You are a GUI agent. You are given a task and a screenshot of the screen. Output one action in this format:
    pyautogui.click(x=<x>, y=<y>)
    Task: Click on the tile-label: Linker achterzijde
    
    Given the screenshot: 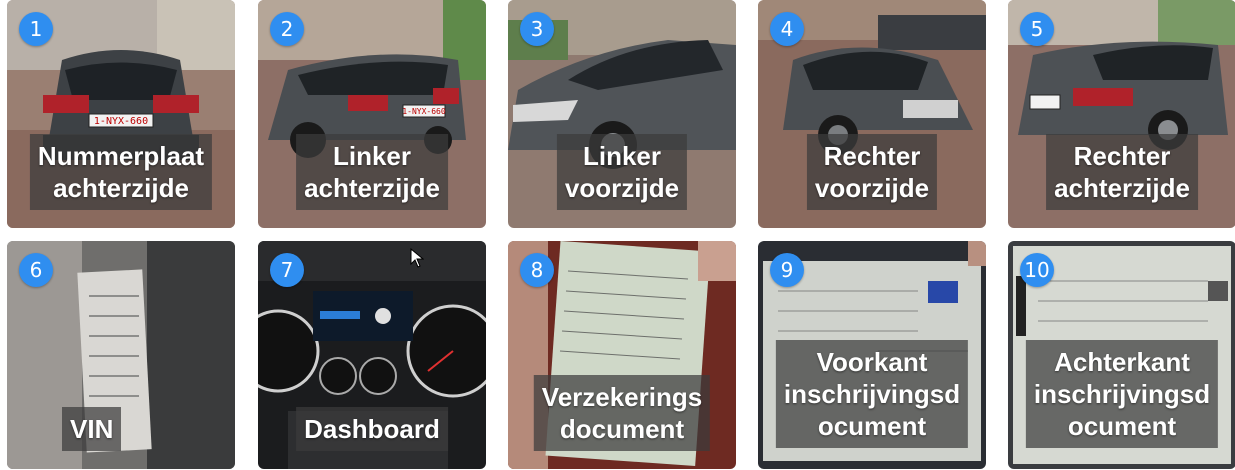 What is the action you would take?
    pyautogui.click(x=372, y=172)
    